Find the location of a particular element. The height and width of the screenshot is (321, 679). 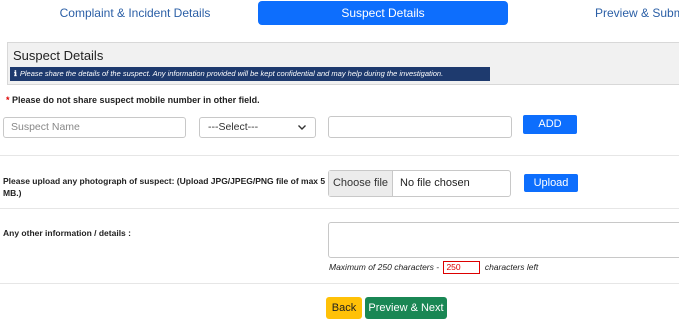

preview-next-button: Preview & Next is located at coordinates (406, 308).